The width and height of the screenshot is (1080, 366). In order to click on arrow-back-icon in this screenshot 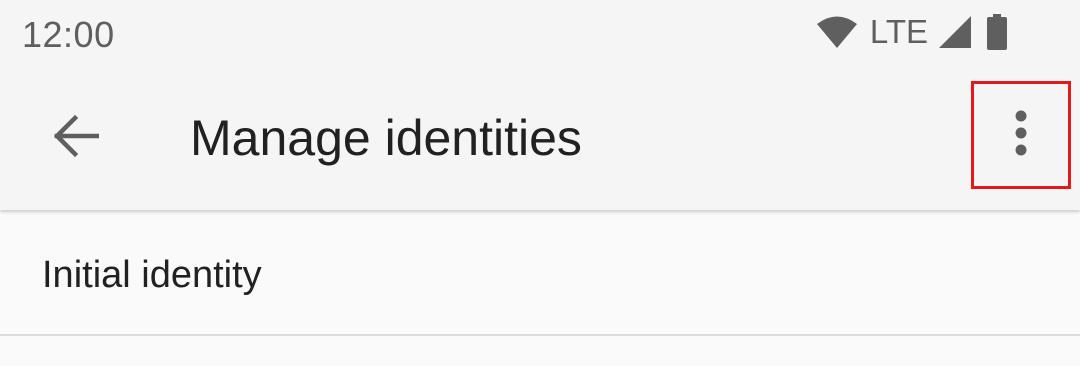, I will do `click(76, 138)`.